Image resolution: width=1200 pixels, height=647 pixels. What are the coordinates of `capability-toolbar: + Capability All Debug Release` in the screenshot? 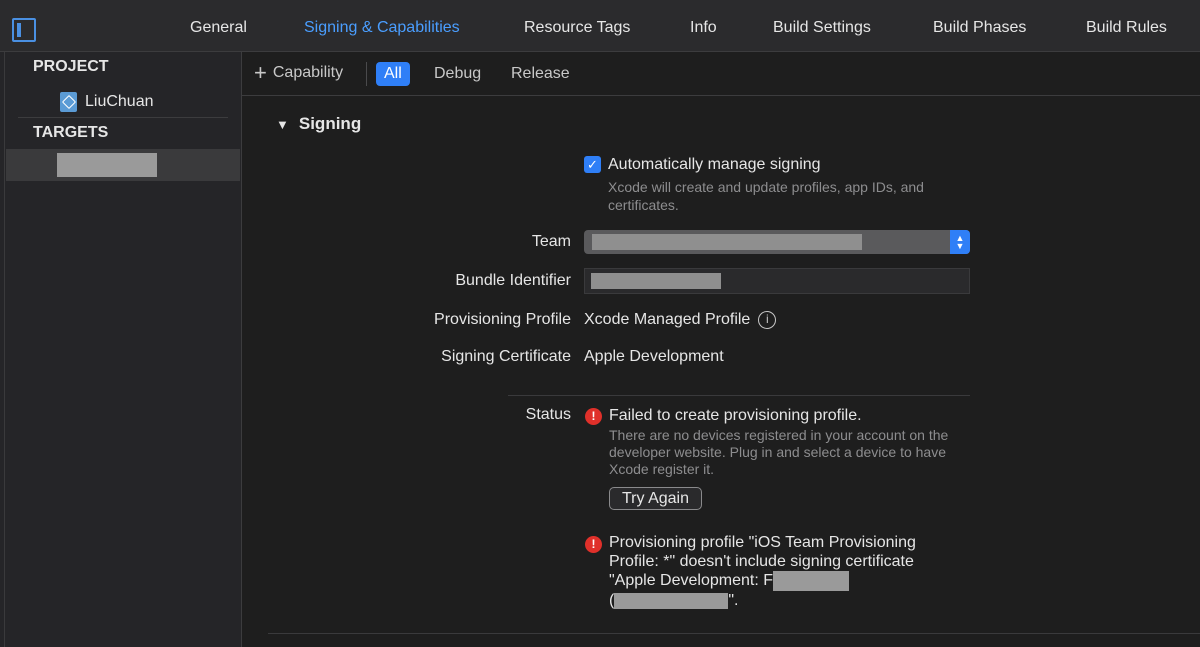 It's located at (721, 74).